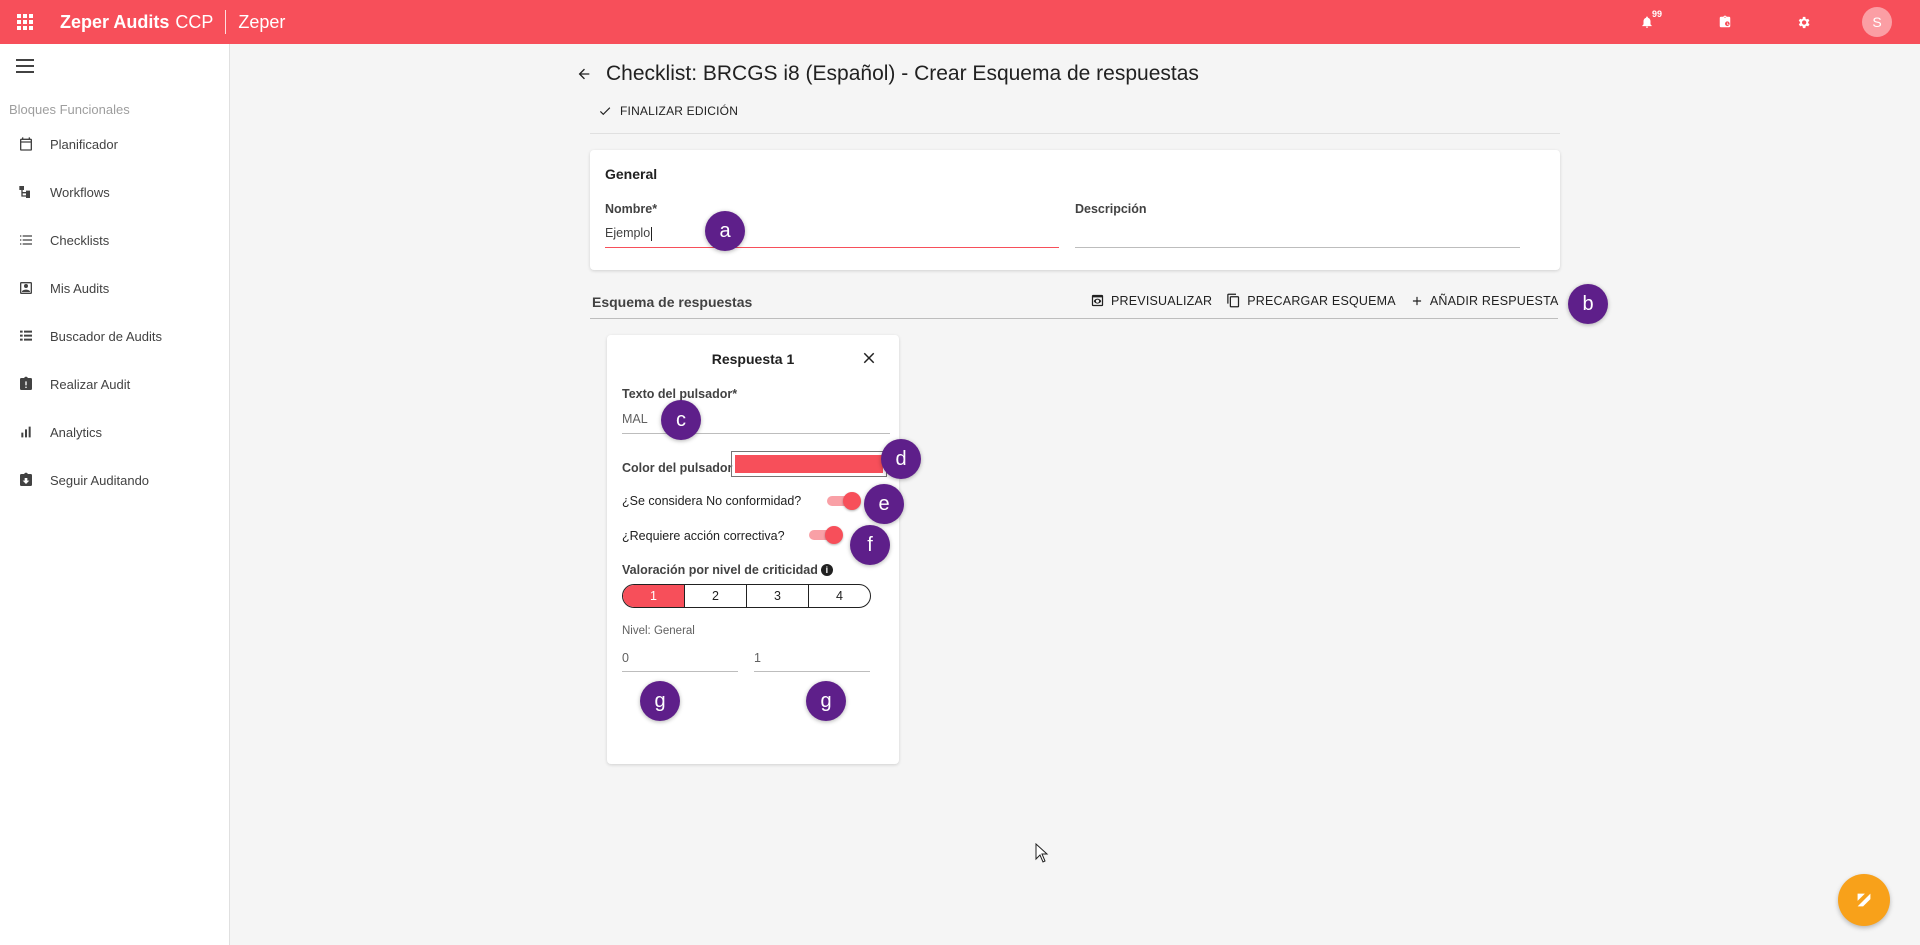 This screenshot has width=1920, height=945. I want to click on help-widget-button, so click(1864, 900).